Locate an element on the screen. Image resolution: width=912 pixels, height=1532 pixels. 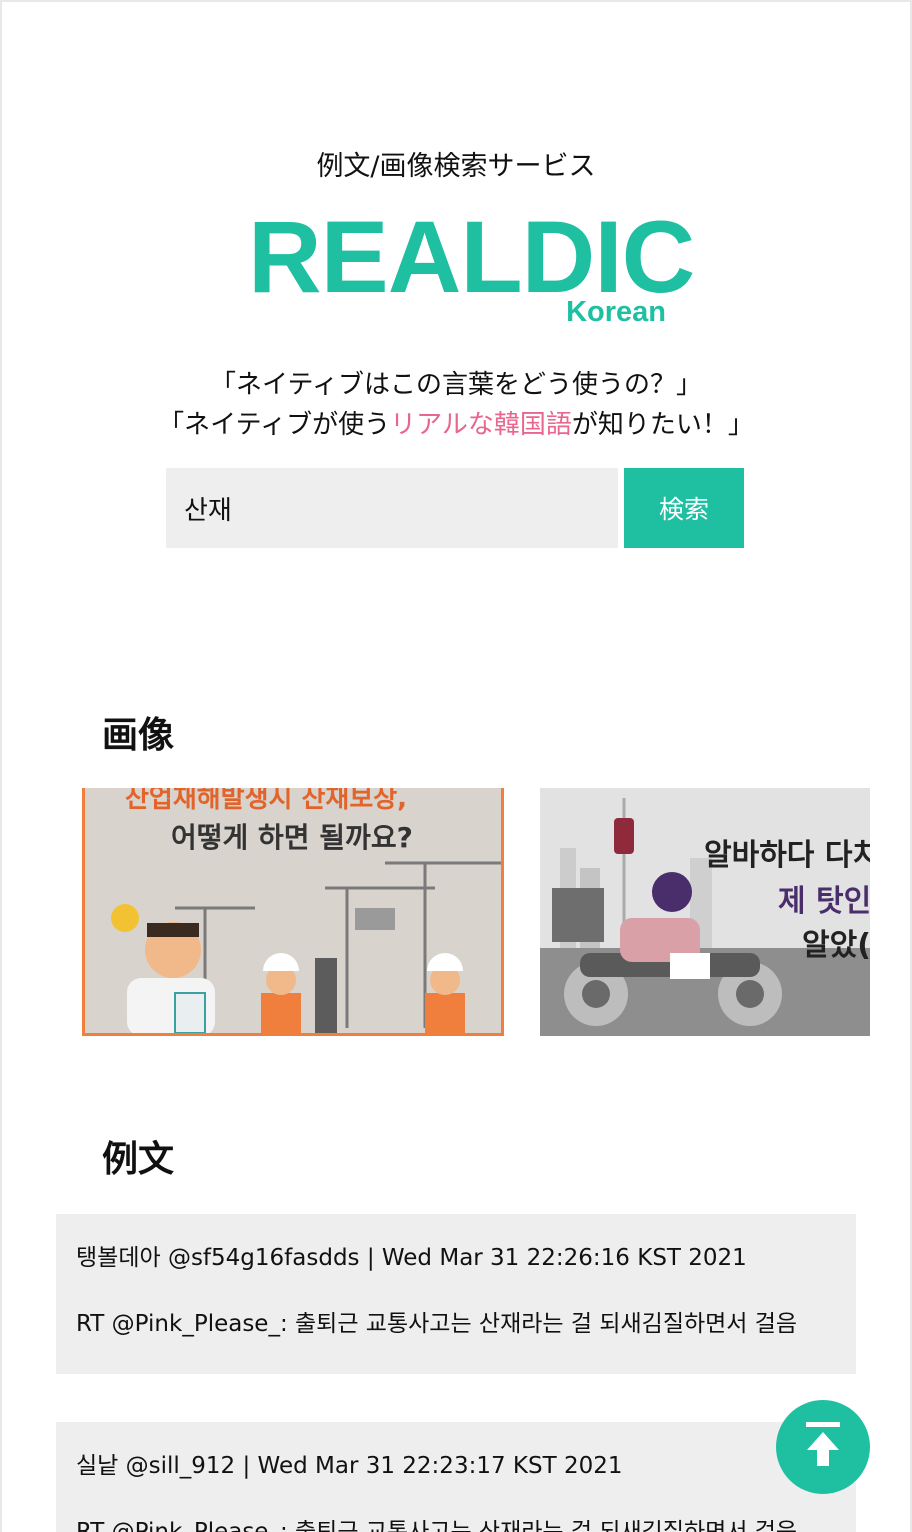
tagline-1: 「ネイティブはこの言葉をどう使うの？」 is located at coordinates (456, 385).